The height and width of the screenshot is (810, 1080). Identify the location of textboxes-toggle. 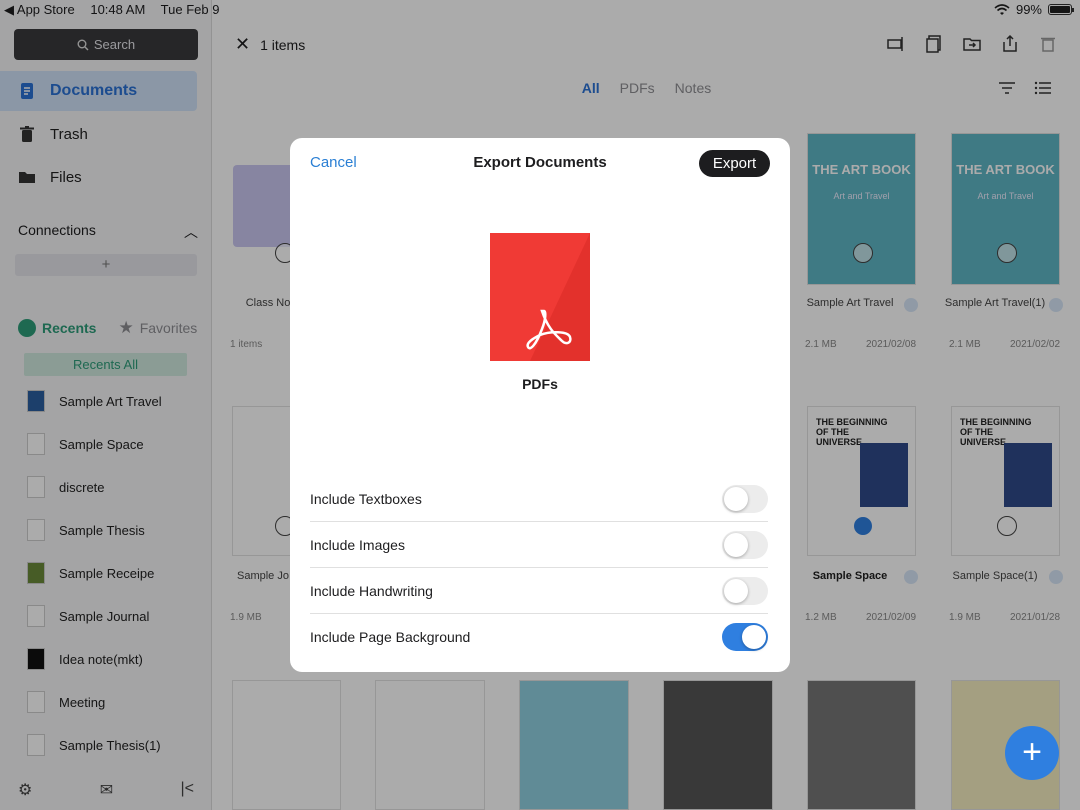
(745, 498).